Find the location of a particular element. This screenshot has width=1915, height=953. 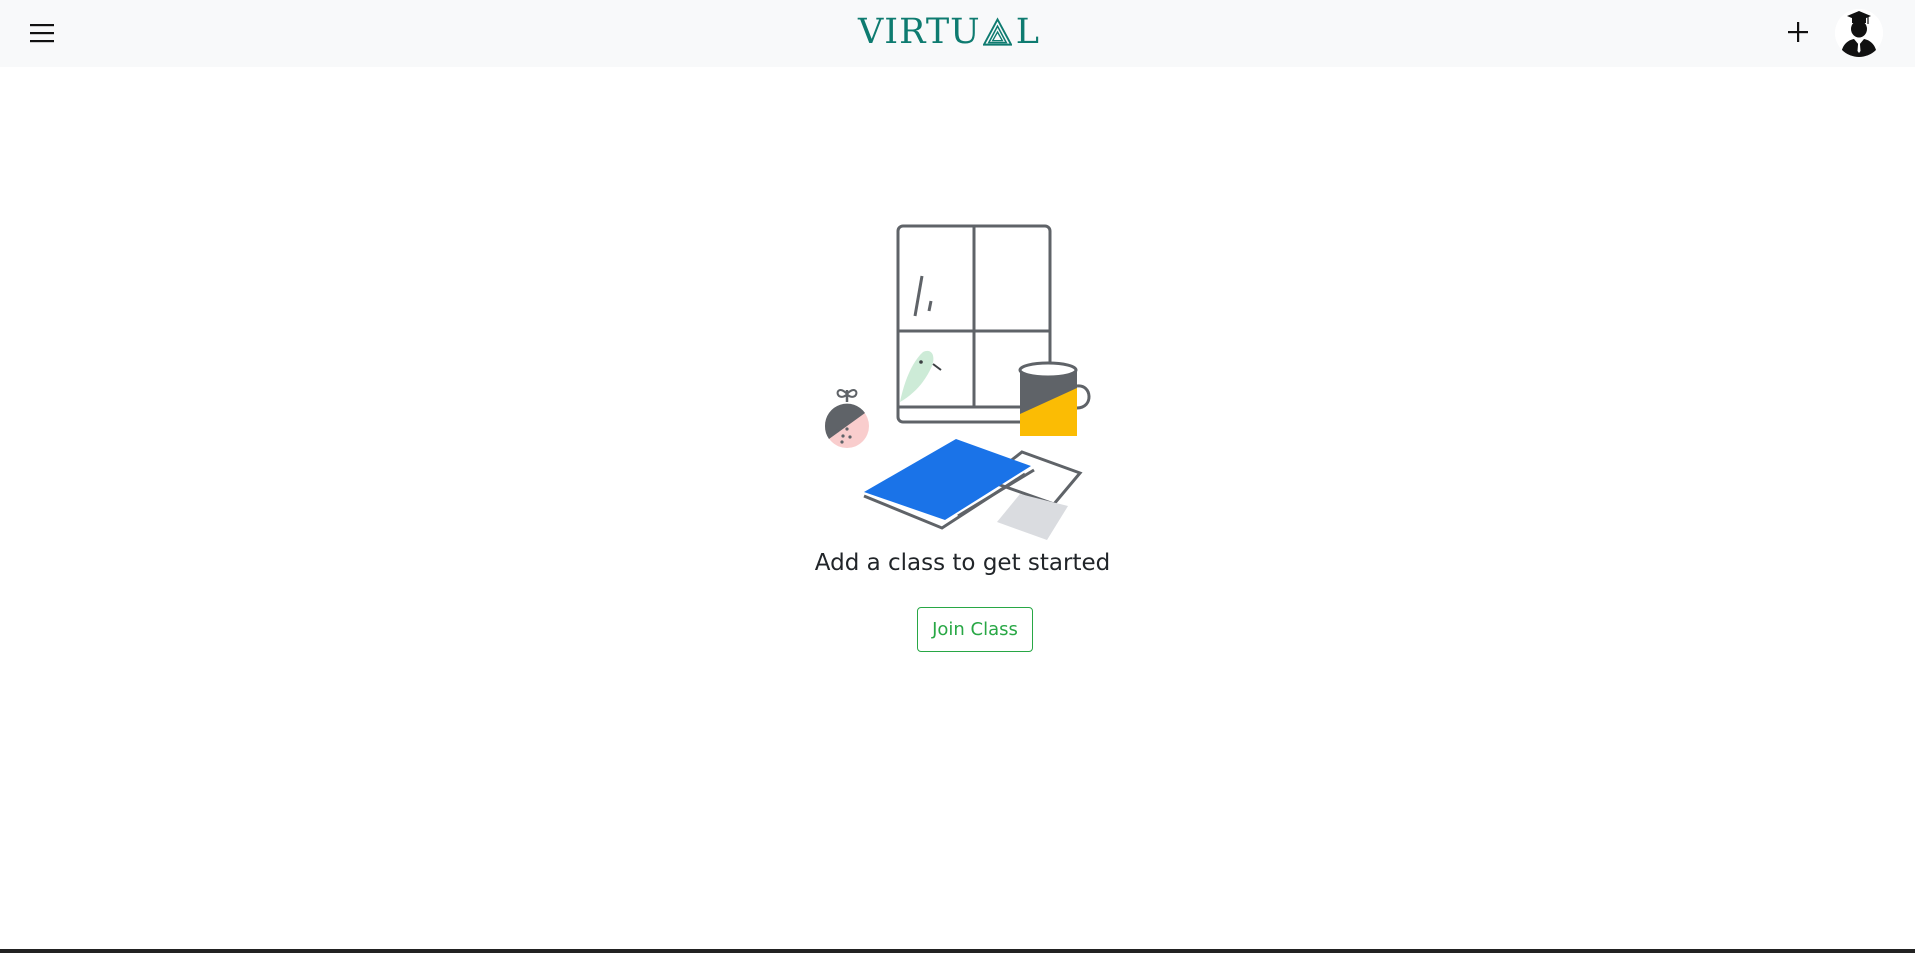

hamburger-menu-icon is located at coordinates (42, 33).